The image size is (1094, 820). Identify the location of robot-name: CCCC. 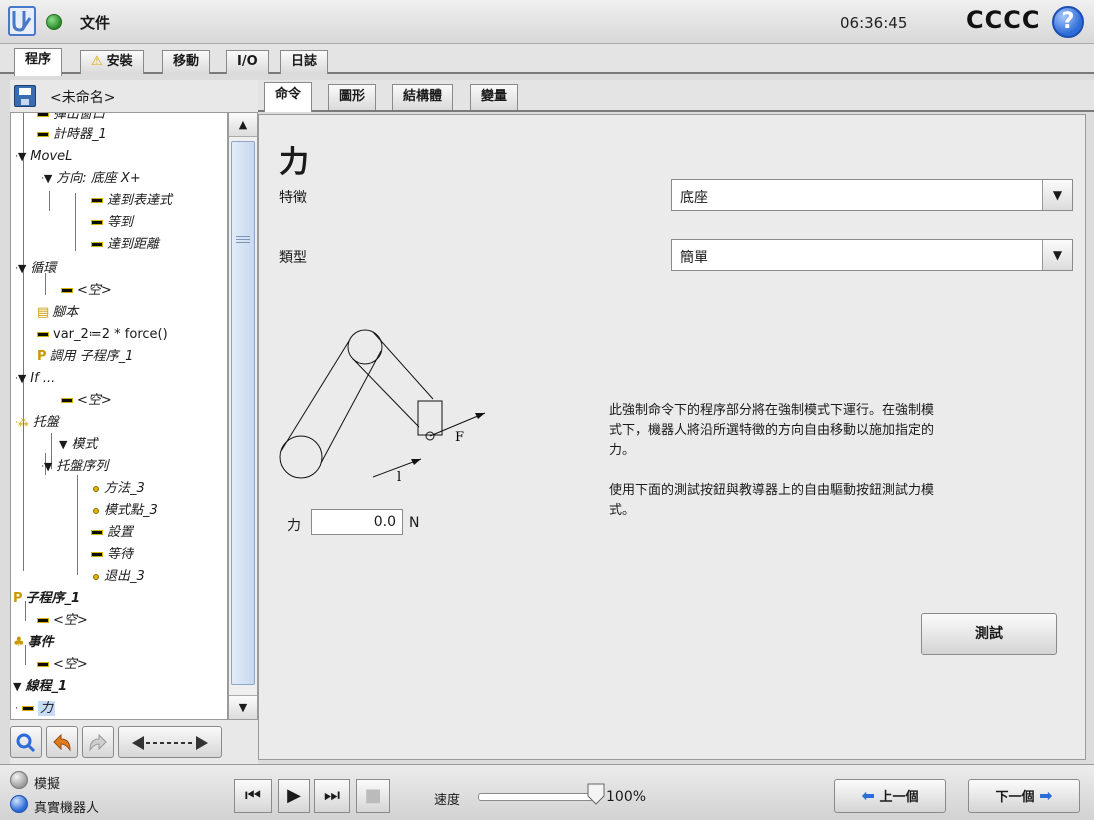
(1003, 20).